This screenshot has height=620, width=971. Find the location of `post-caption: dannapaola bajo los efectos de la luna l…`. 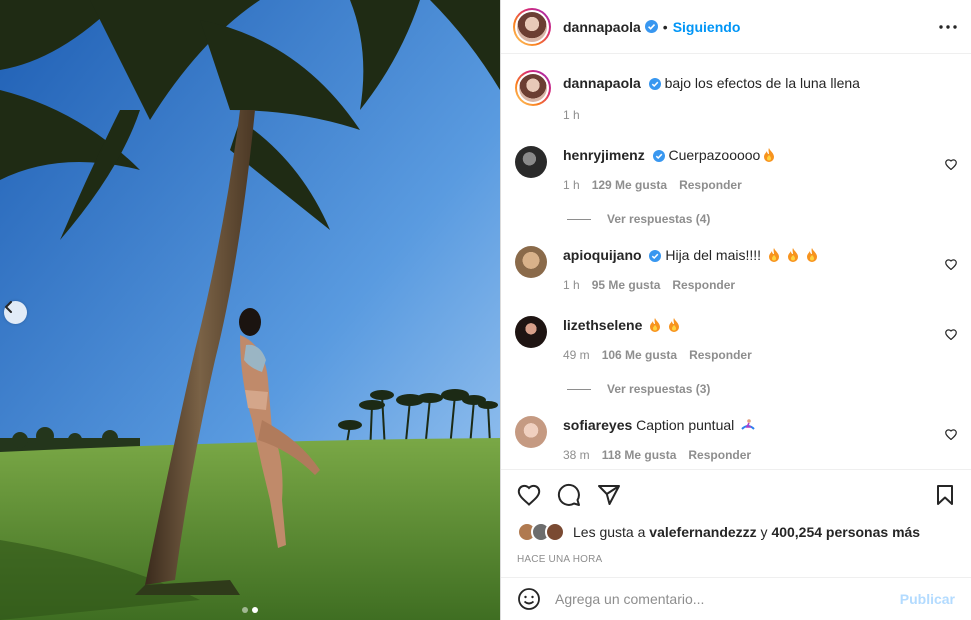

post-caption: dannapaola bajo los efectos de la luna l… is located at coordinates (736, 97).